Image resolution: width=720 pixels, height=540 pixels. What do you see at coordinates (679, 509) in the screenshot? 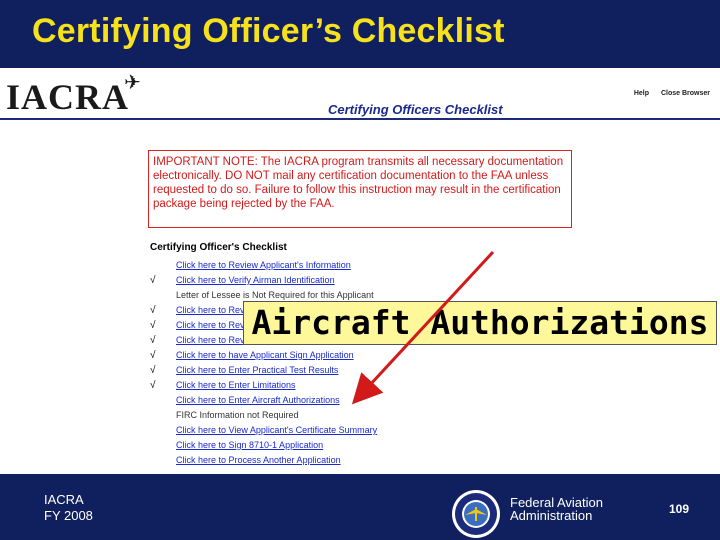
I see `page-number: 109` at bounding box center [679, 509].